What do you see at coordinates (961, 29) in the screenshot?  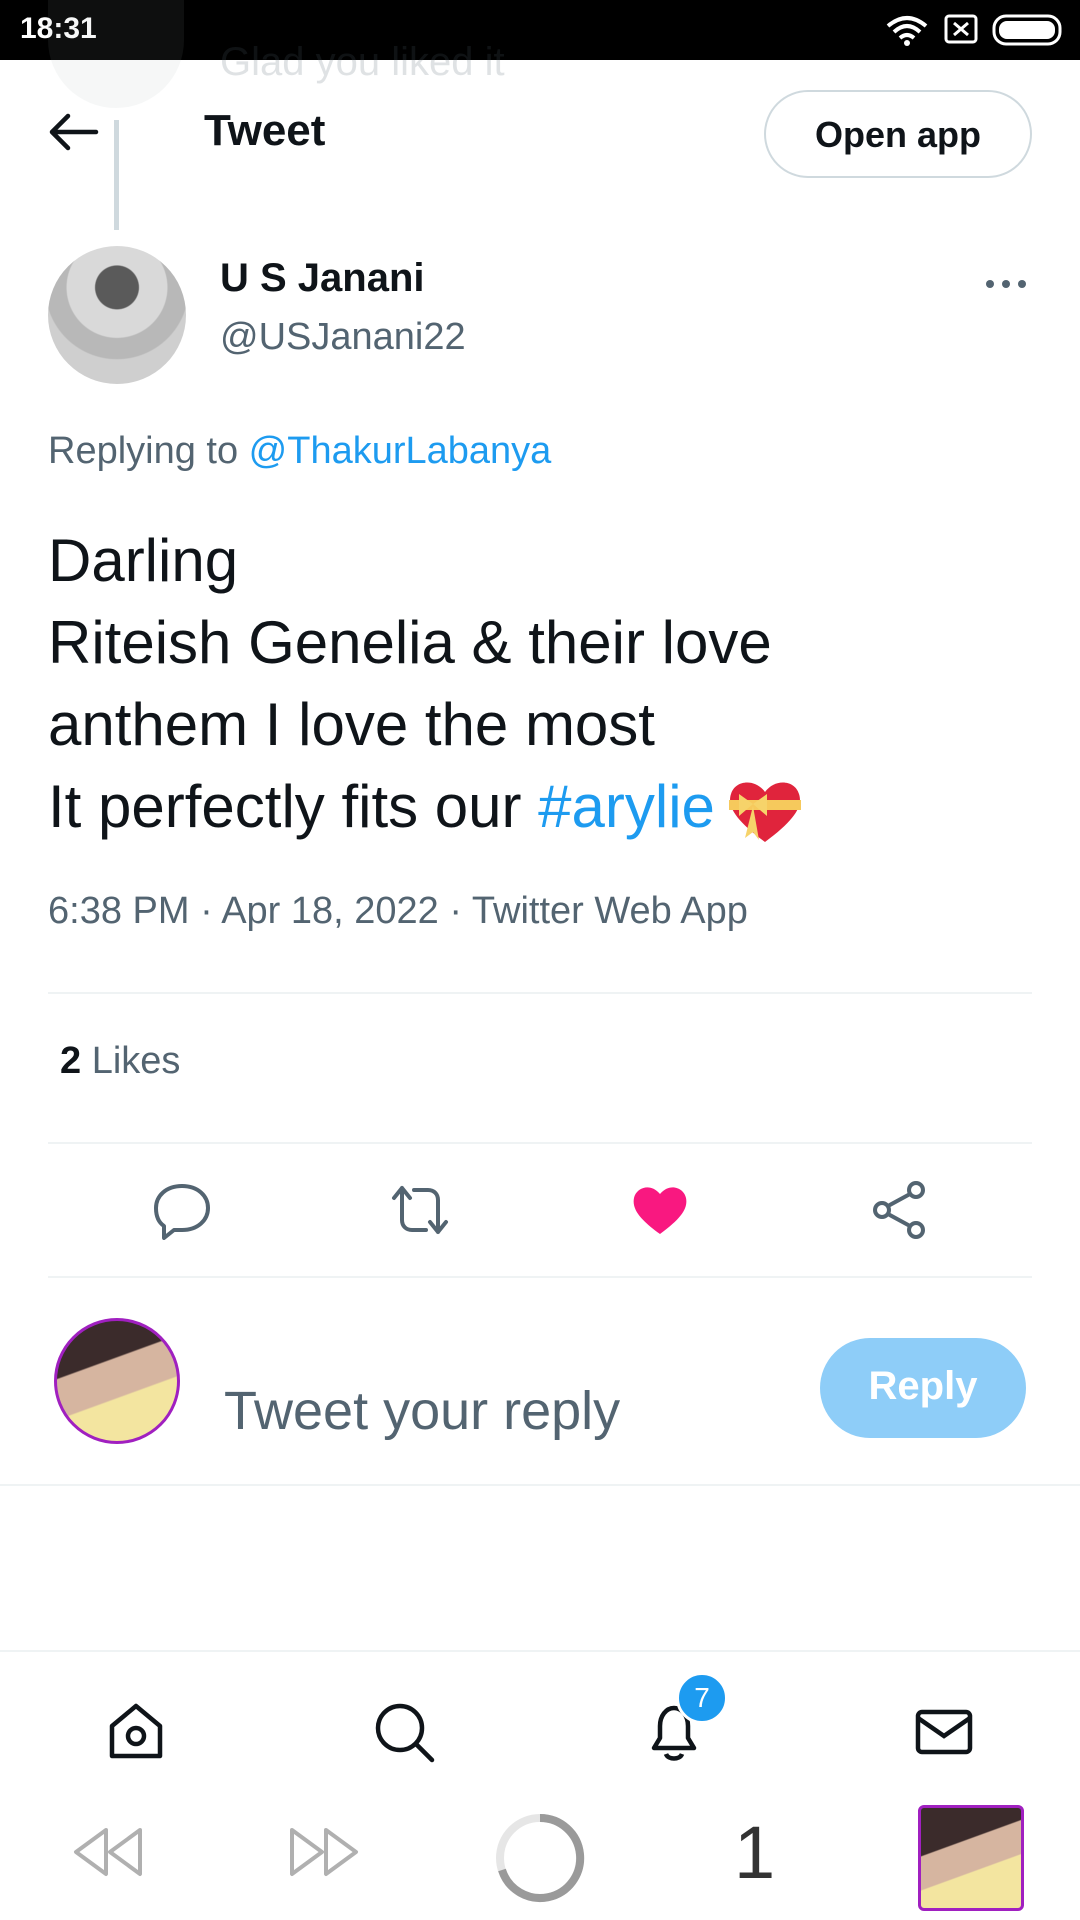 I see `sim-icon` at bounding box center [961, 29].